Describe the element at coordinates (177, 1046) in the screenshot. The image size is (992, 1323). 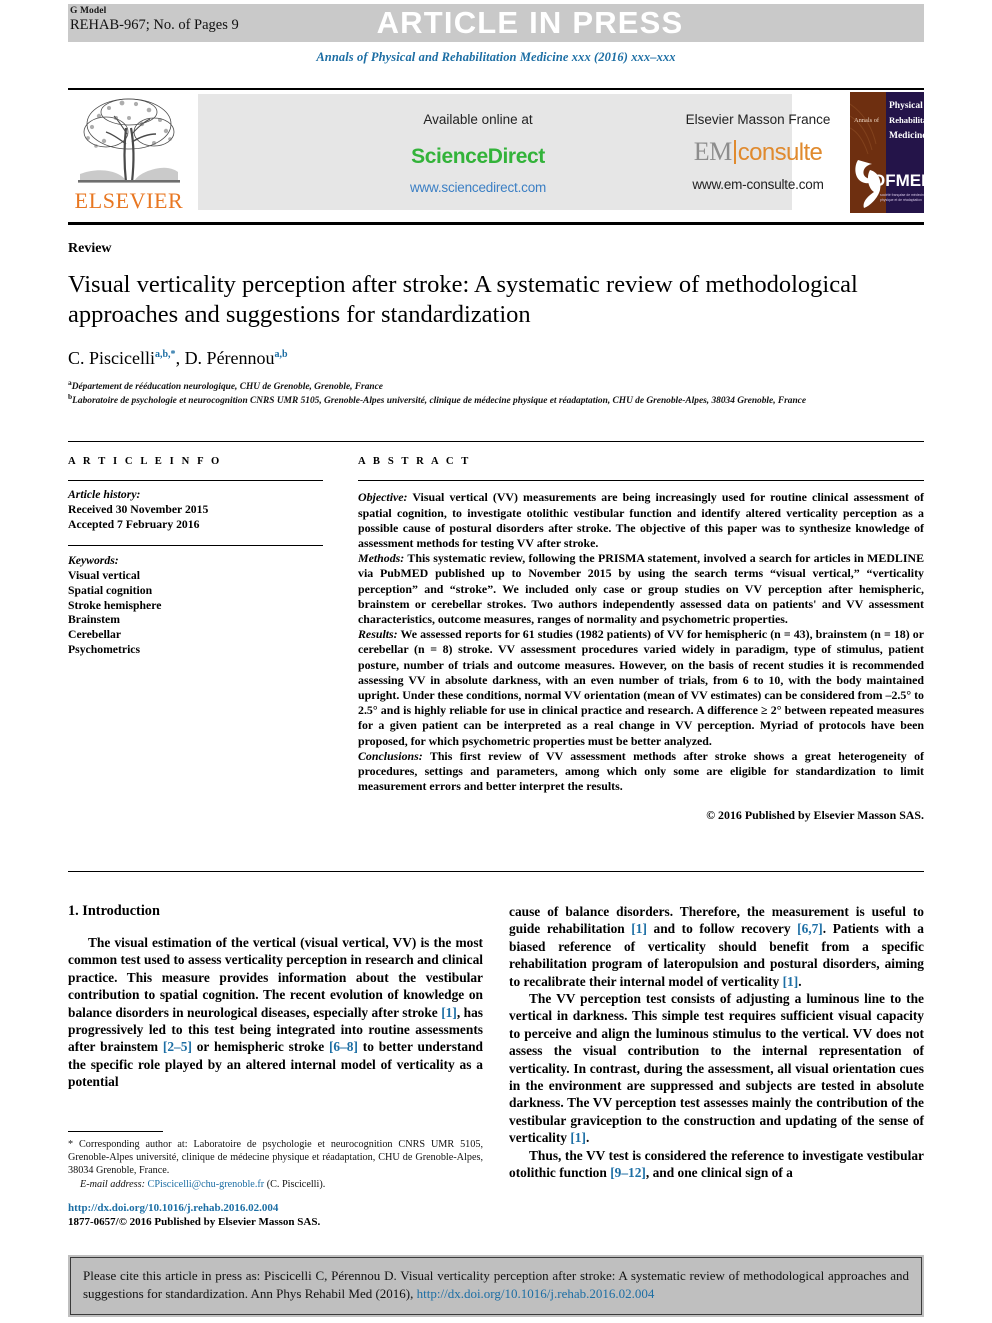
I see `citation-ref: [2–5]` at that location.